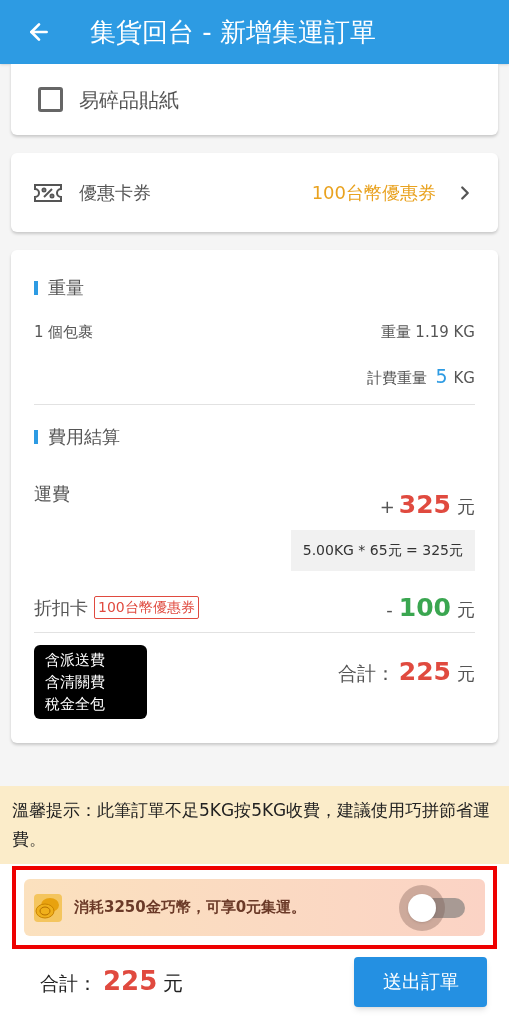 The width and height of the screenshot is (509, 1024). I want to click on page-title: 集貨回台 - 新增集運訂單, so click(233, 32).